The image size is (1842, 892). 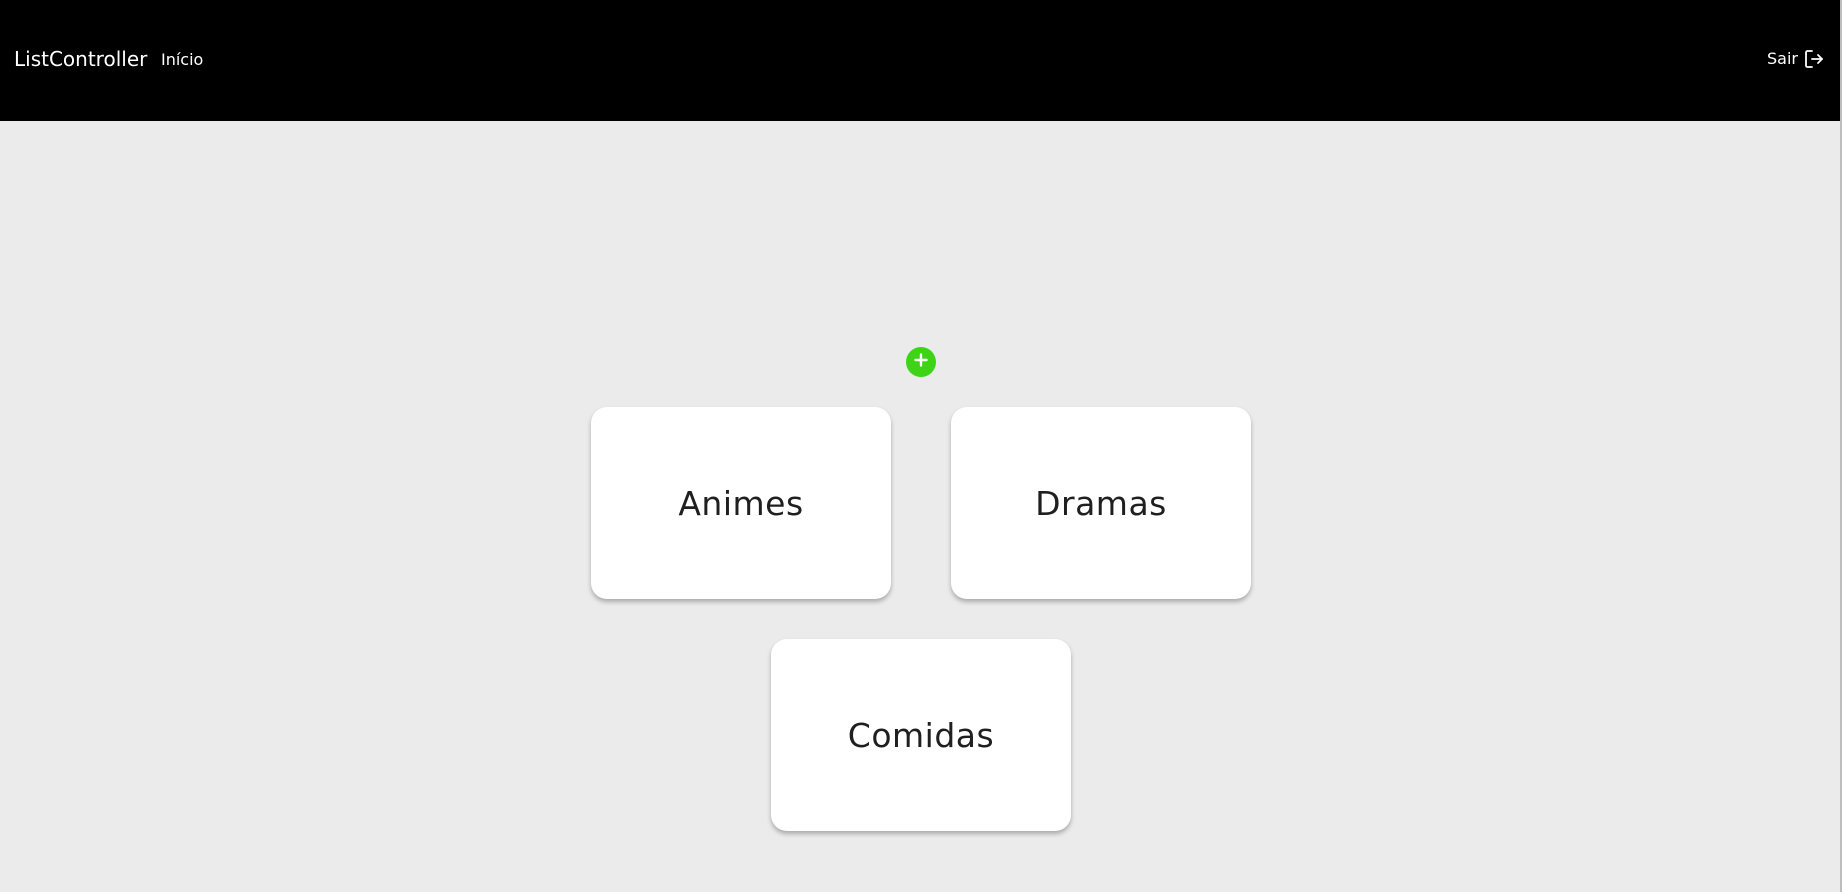 I want to click on card-label: Animes, so click(x=741, y=503).